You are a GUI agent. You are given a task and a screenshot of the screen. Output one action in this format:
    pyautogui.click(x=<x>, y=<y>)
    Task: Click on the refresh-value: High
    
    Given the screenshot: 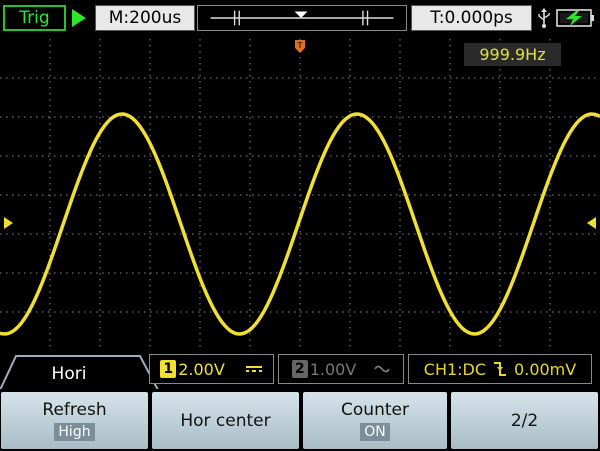 What is the action you would take?
    pyautogui.click(x=74, y=432)
    